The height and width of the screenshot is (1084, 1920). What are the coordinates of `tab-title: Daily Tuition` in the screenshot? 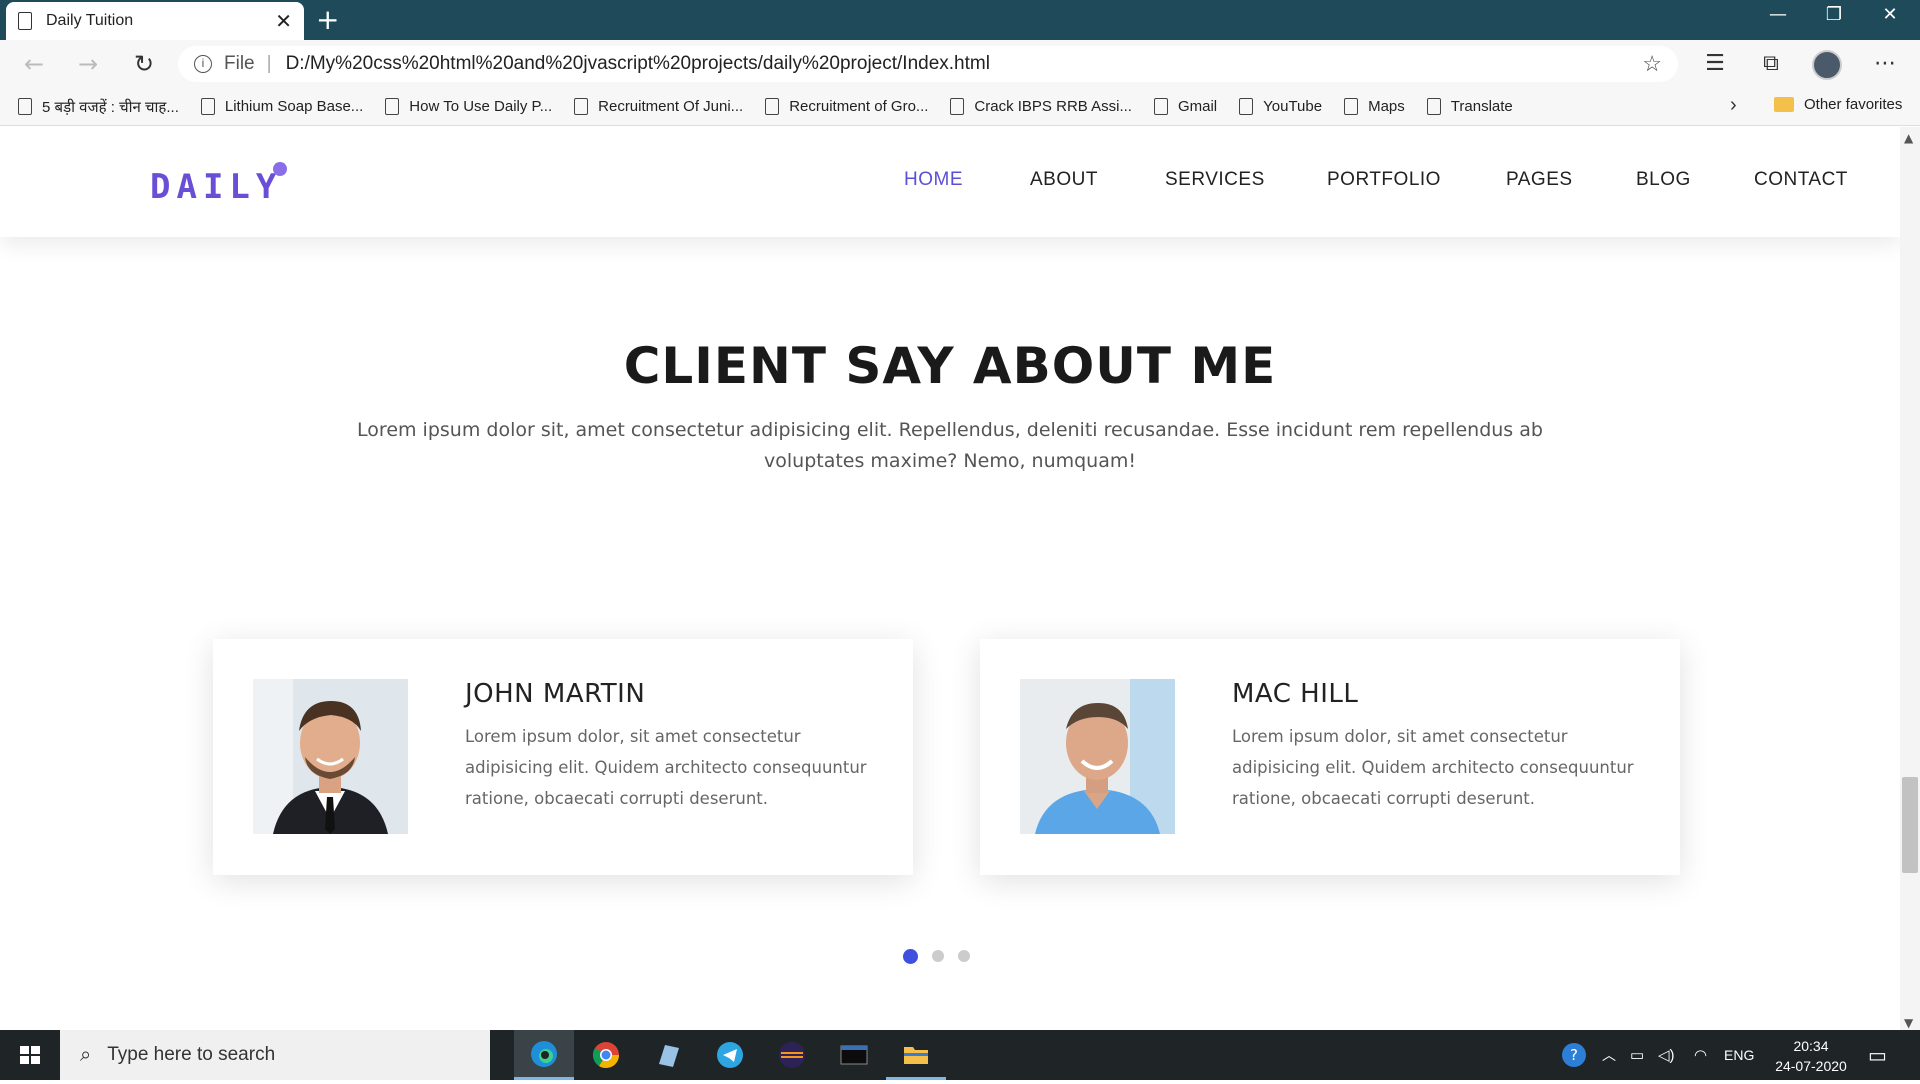 It's located at (90, 20).